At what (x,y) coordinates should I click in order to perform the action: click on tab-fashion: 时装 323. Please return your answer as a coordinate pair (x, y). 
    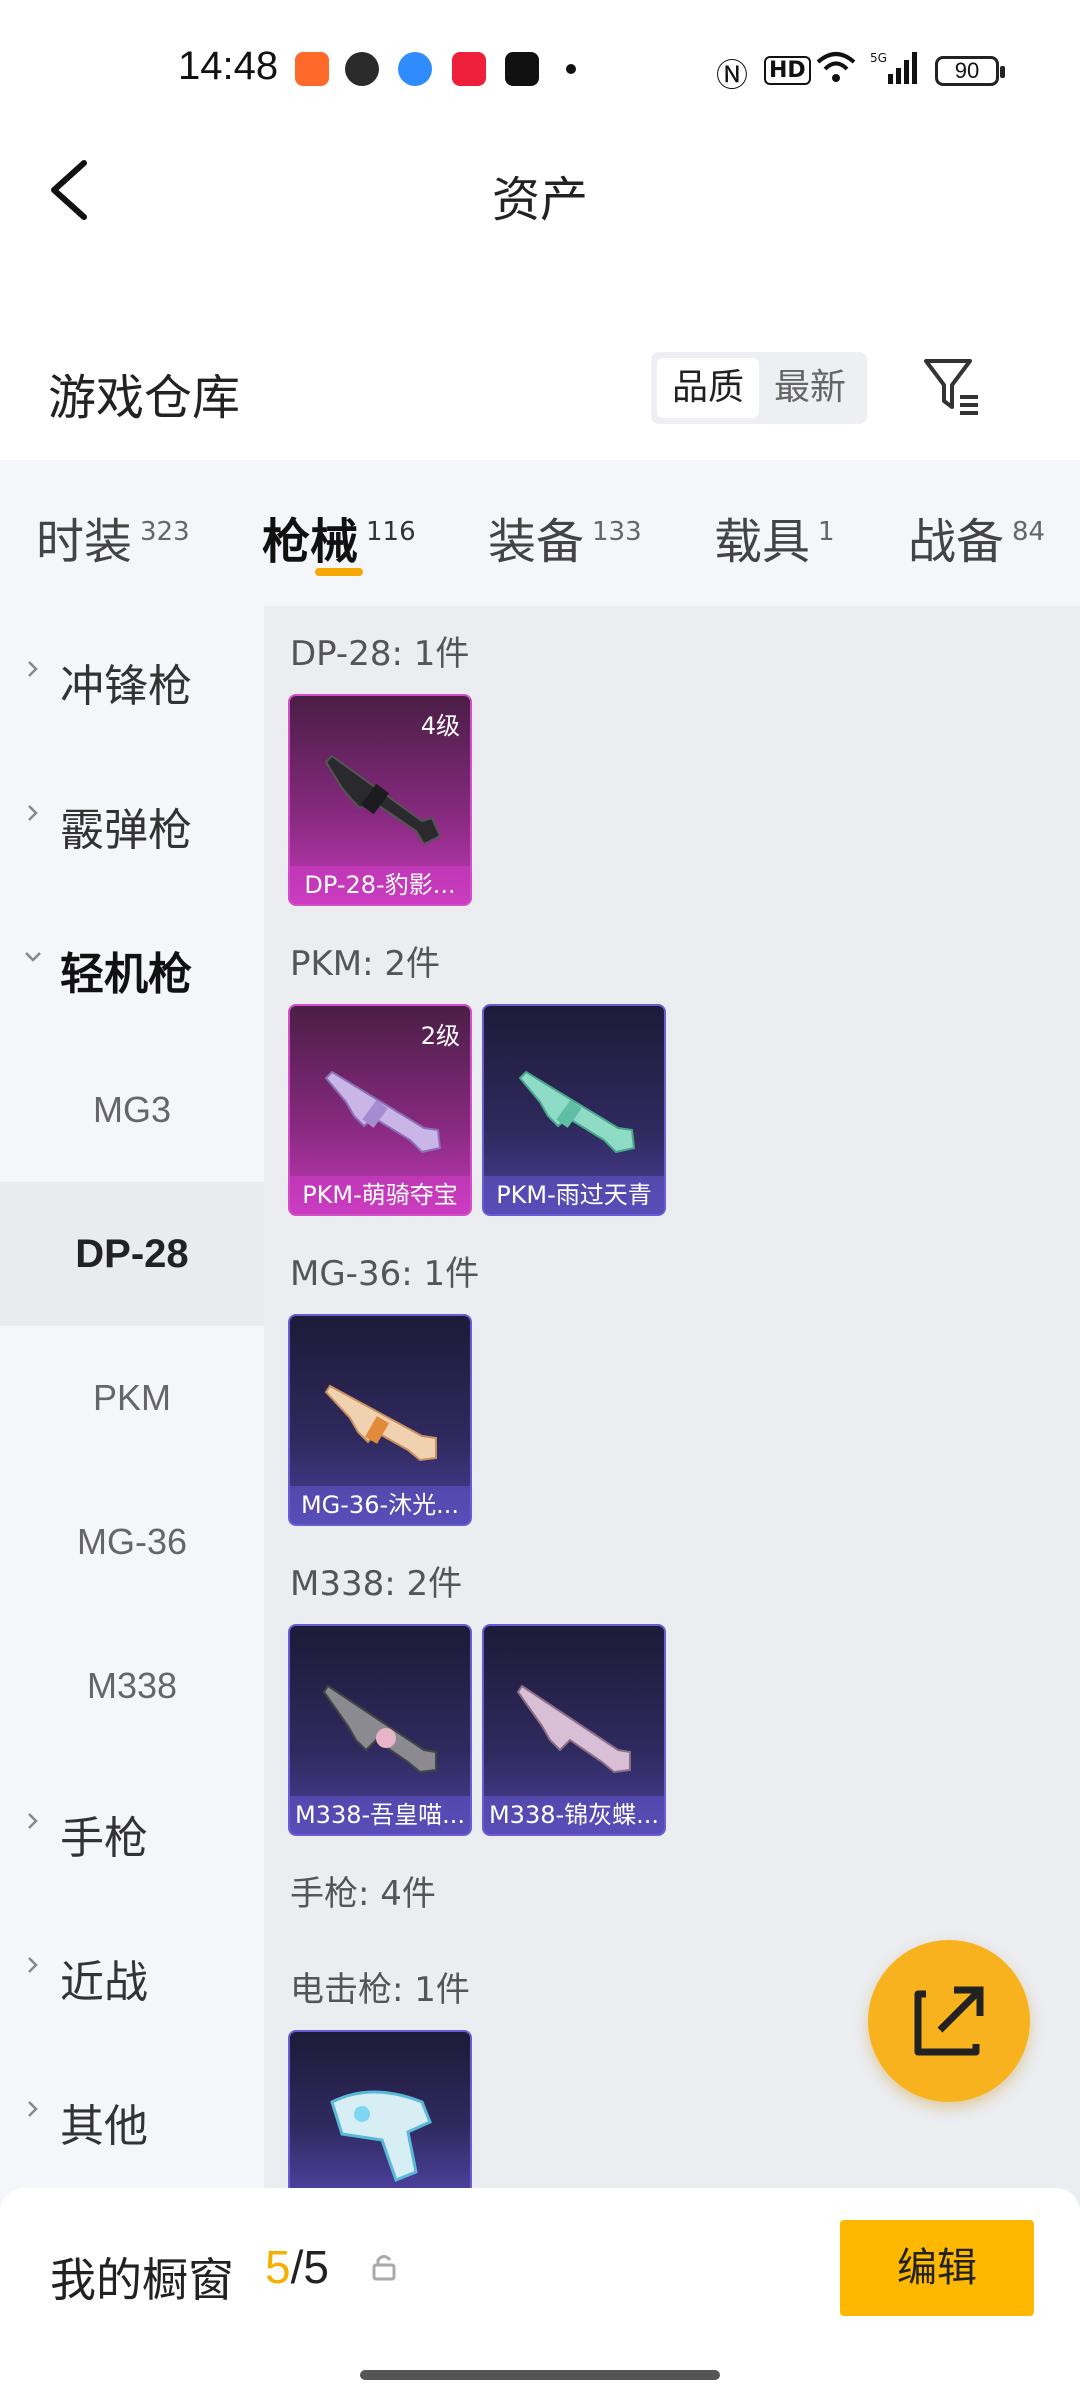
    Looking at the image, I should click on (113, 537).